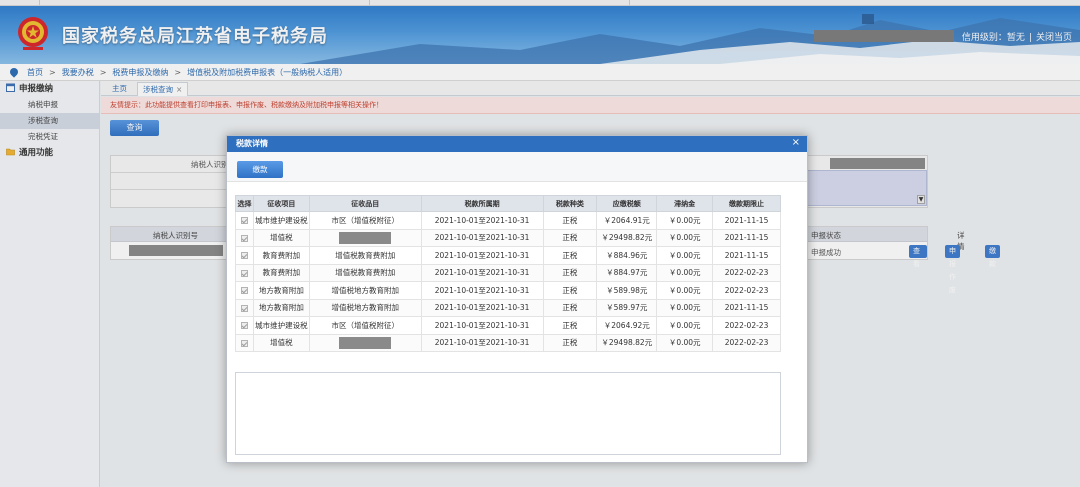 Image resolution: width=1080 pixels, height=487 pixels. What do you see at coordinates (281, 203) in the screenshot?
I see `column-header: 征收项目` at bounding box center [281, 203].